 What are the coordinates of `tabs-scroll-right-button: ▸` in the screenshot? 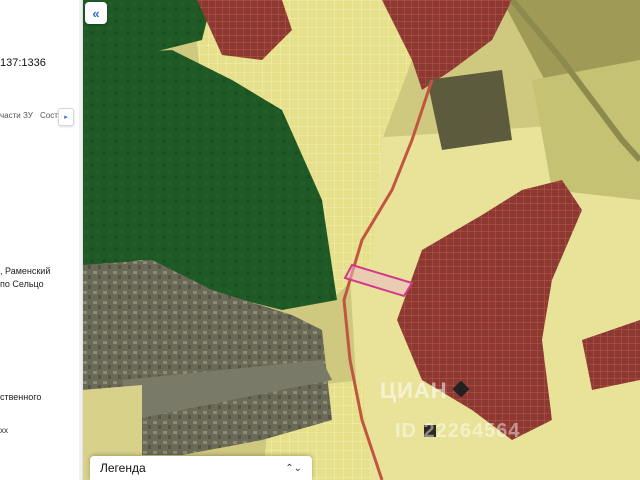 It's located at (66, 117).